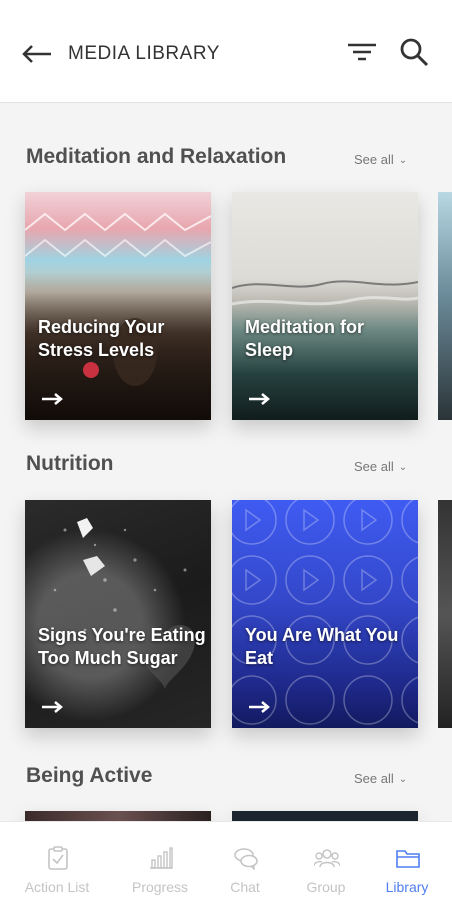 This screenshot has width=452, height=900. I want to click on media-card-reducing-stress: Reducing Your Stress Levels, so click(118, 306).